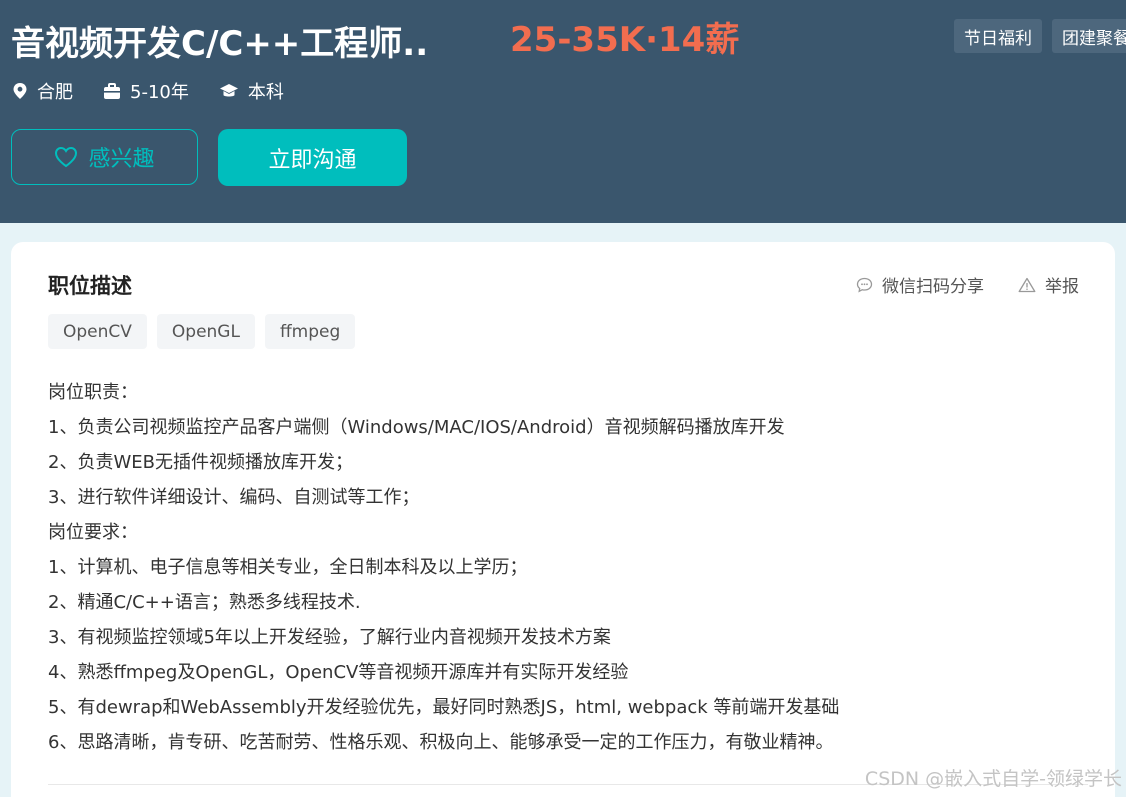  I want to click on description-line: 1、计算机、电子信息等相关专业，全日制本科及以上学历；, so click(288, 567).